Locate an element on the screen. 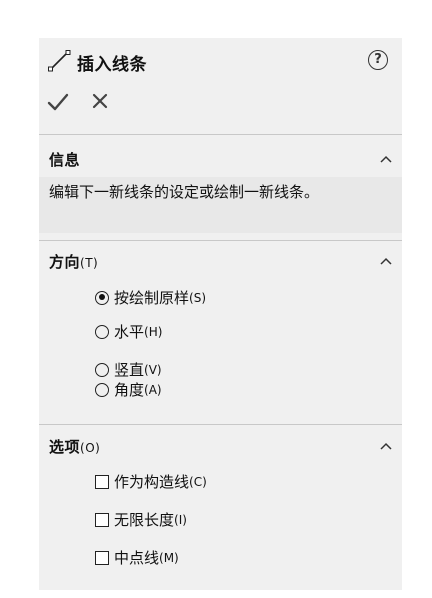 The height and width of the screenshot is (598, 432). option-accel: (M) is located at coordinates (169, 557).